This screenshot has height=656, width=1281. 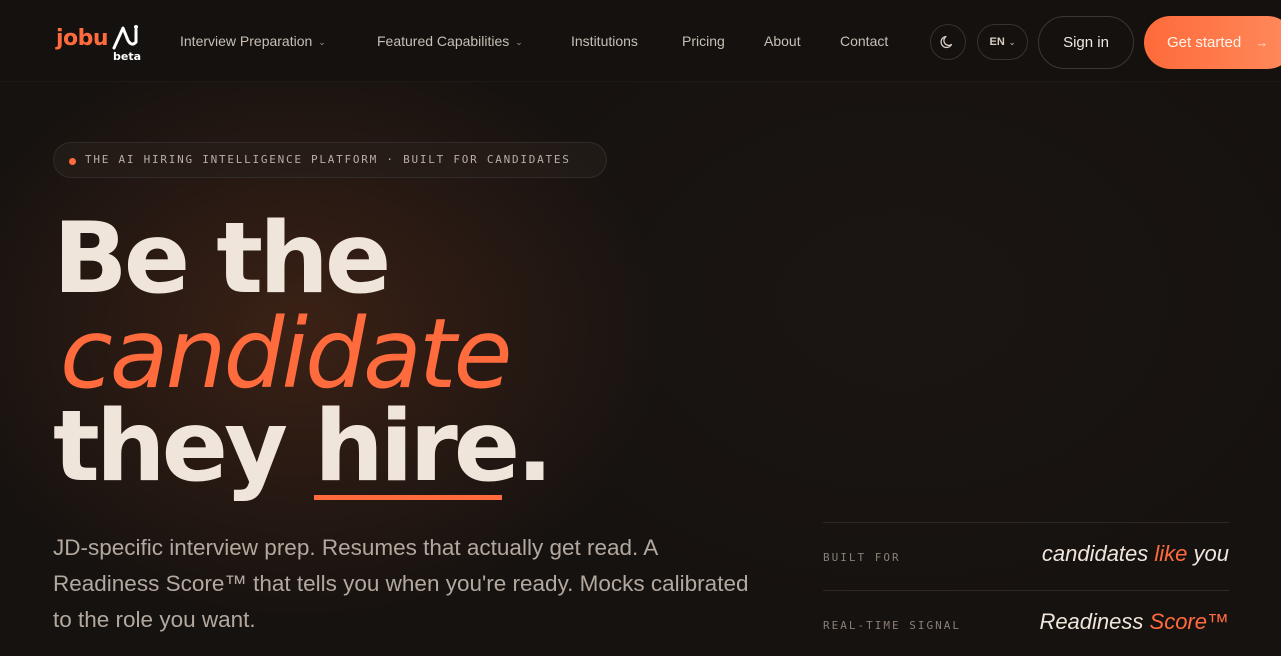 I want to click on arrow-right-icon: →, so click(x=1262, y=42).